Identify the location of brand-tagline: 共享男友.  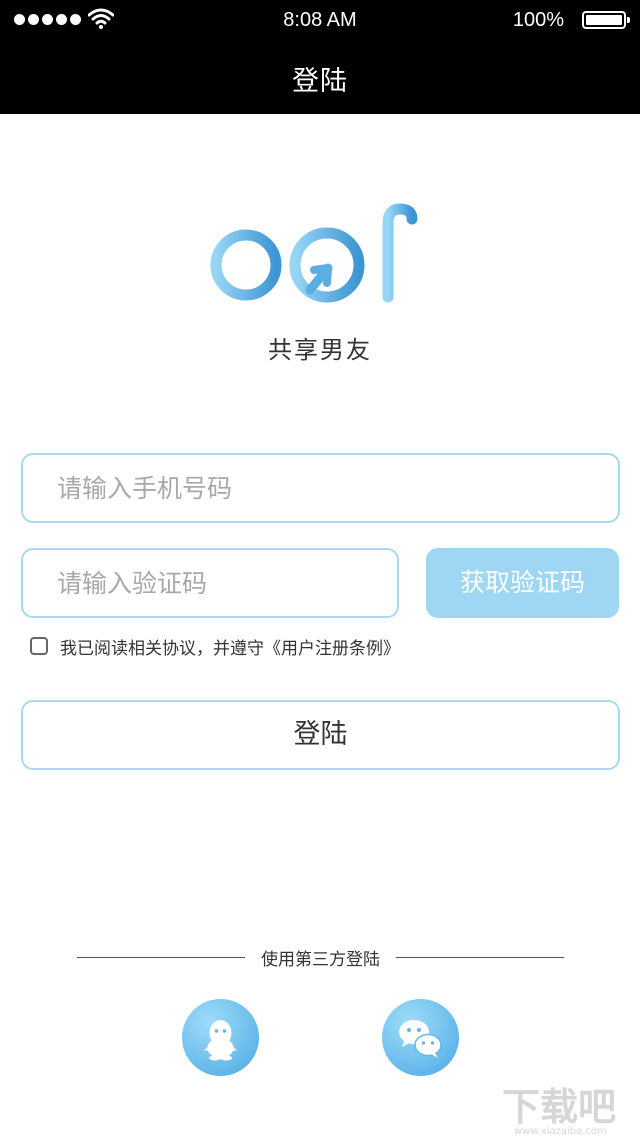
(320, 350).